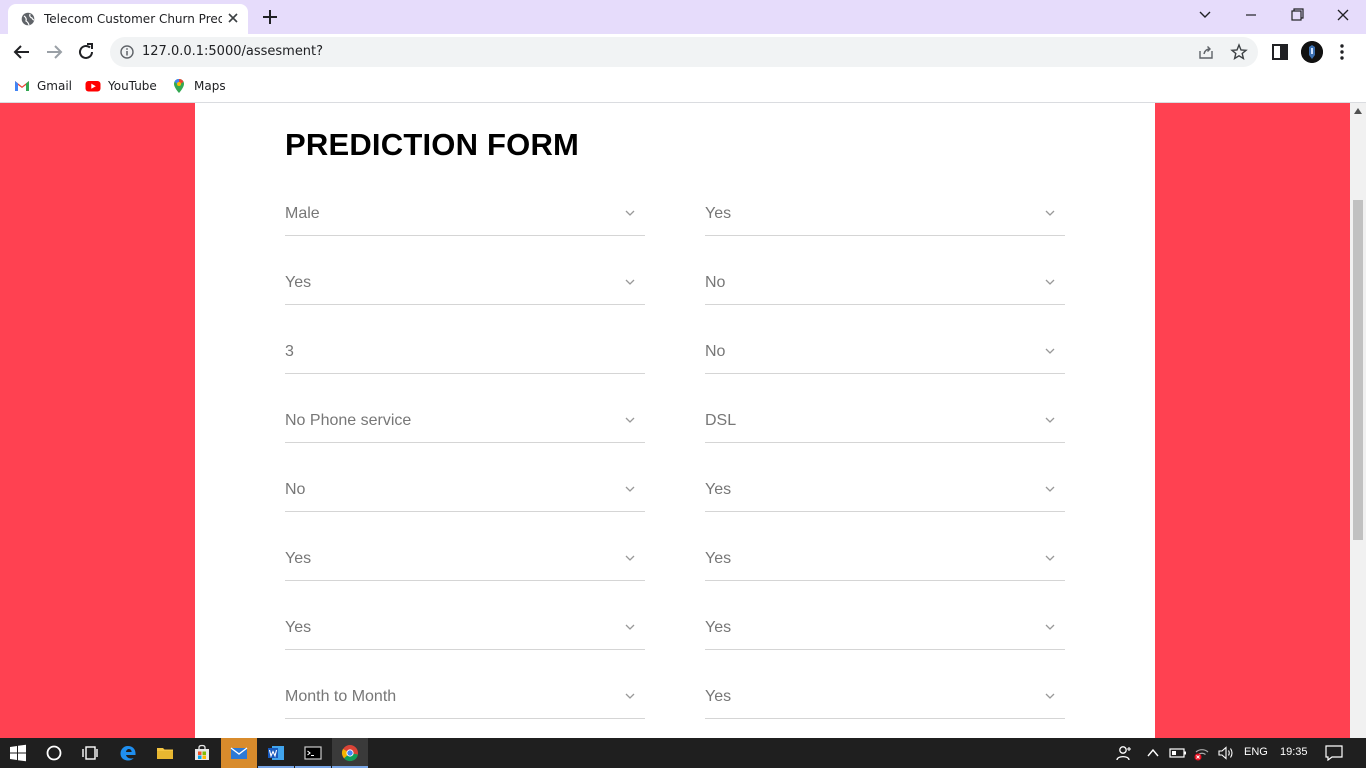 This screenshot has width=1366, height=768. What do you see at coordinates (465, 422) in the screenshot?
I see `form-select-7: No Phone service` at bounding box center [465, 422].